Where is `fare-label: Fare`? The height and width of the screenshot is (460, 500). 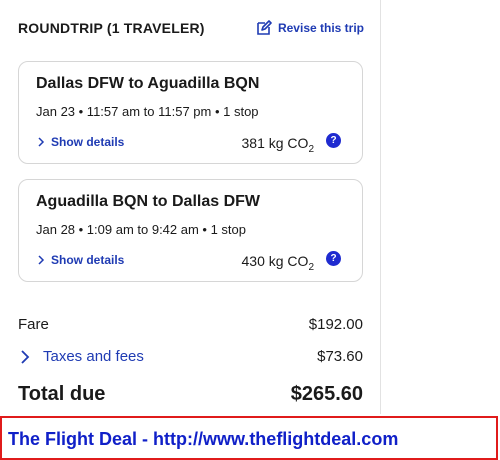
fare-label: Fare is located at coordinates (33, 324).